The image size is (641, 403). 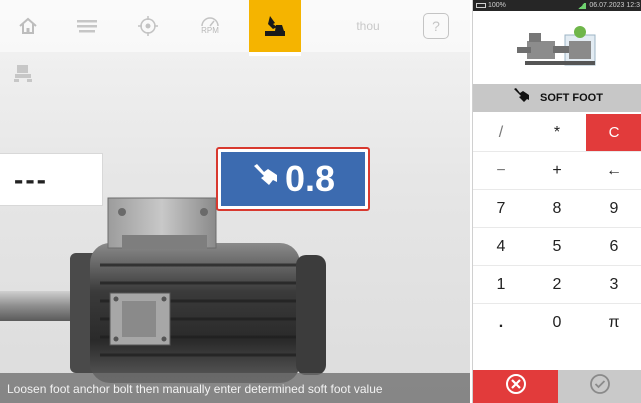 I want to click on machine-feet-button, so click(x=23, y=75).